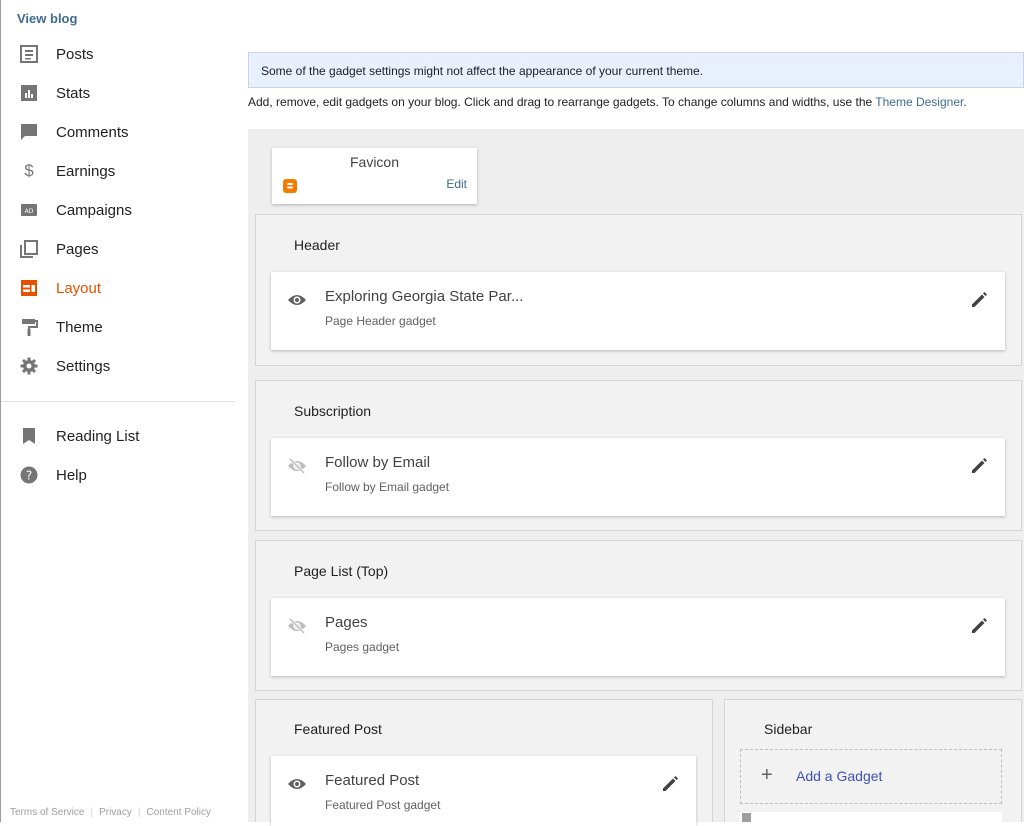  What do you see at coordinates (374, 162) in the screenshot?
I see `favicon-title: Favicon` at bounding box center [374, 162].